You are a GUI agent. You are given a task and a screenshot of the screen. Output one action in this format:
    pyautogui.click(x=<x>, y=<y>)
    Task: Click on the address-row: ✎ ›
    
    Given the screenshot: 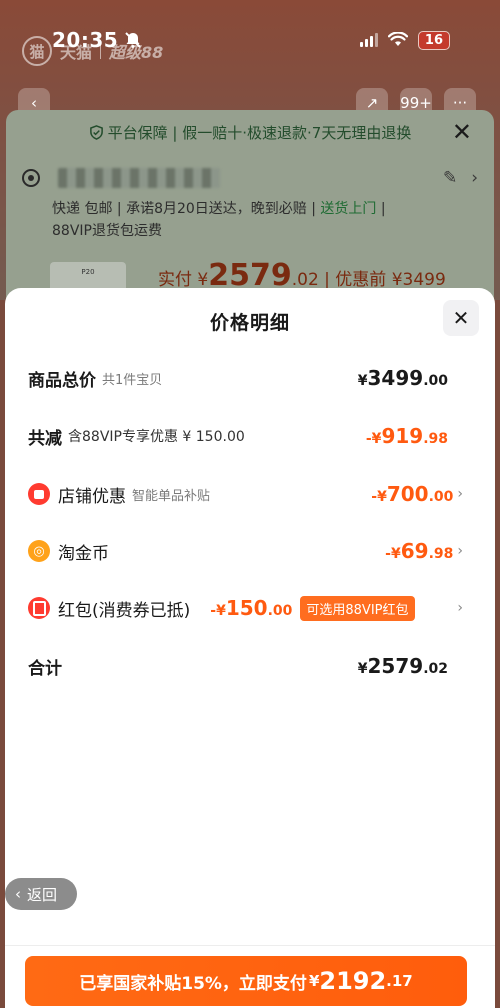 What is the action you would take?
    pyautogui.click(x=250, y=178)
    